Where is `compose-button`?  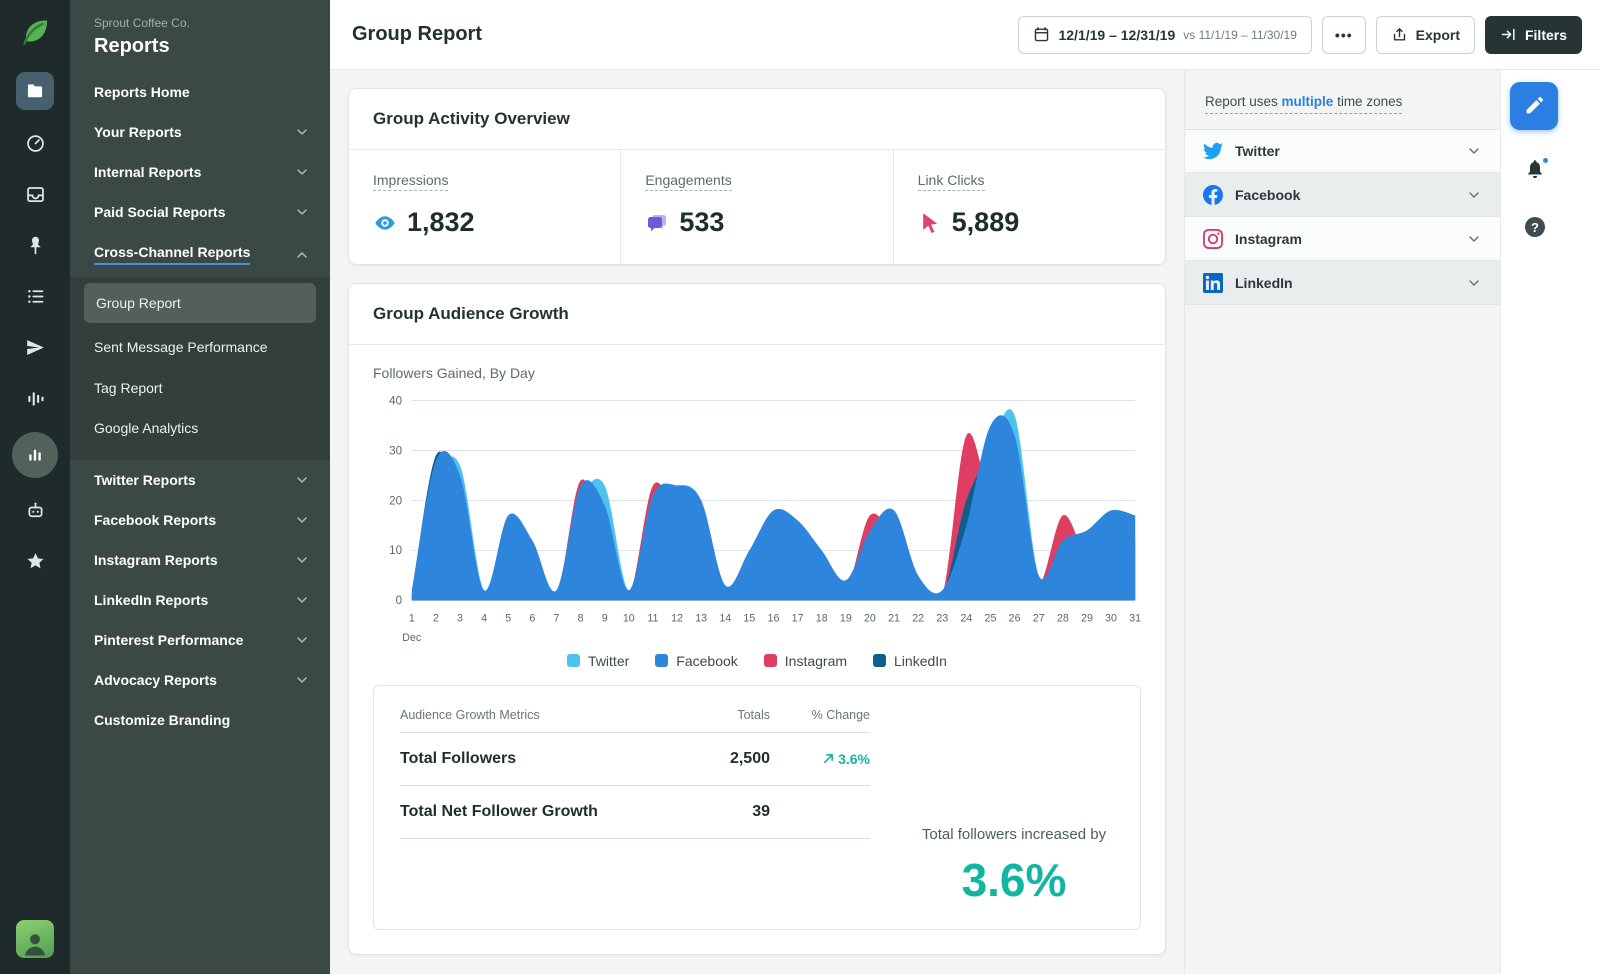
compose-button is located at coordinates (1534, 106).